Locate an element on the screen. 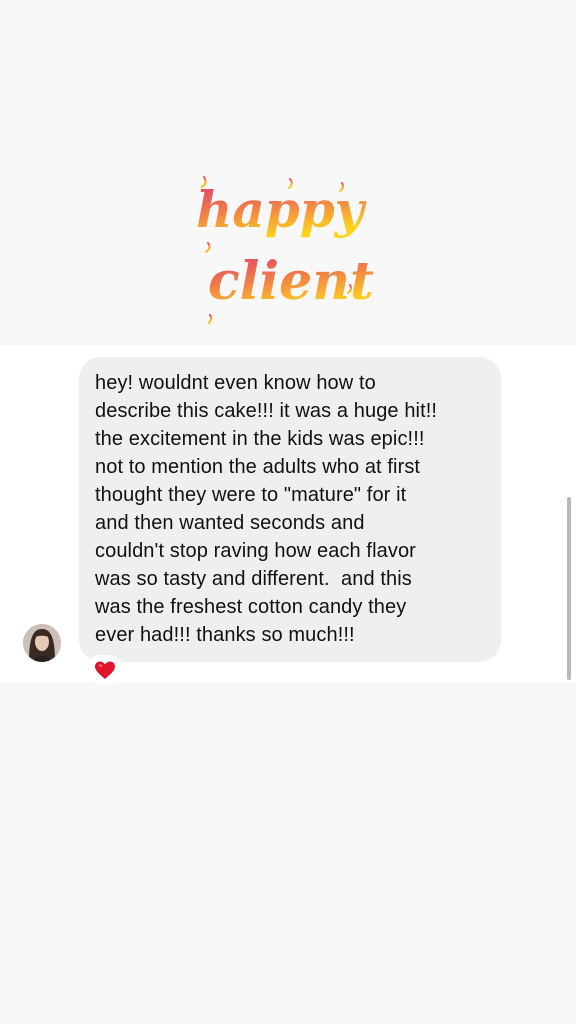 Image resolution: width=576 pixels, height=1024 pixels. scrollbar is located at coordinates (569, 588).